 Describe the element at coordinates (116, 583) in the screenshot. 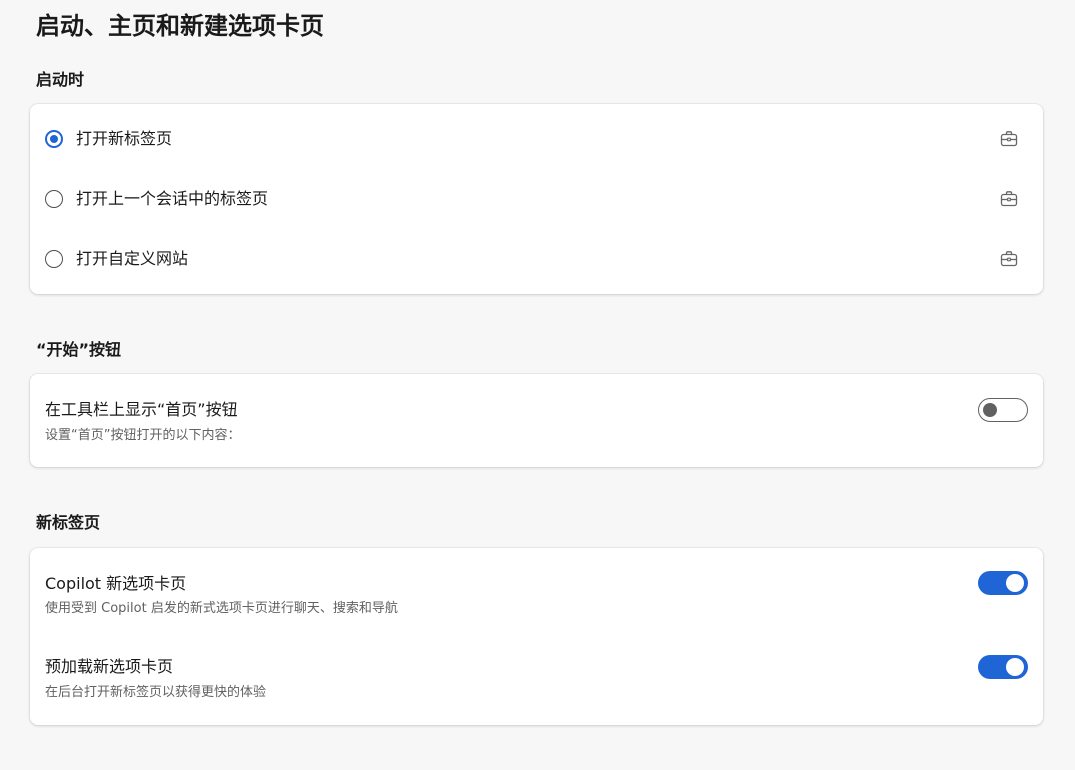

I see `copilot-new-tab-title: Copilot 新选项卡页` at that location.